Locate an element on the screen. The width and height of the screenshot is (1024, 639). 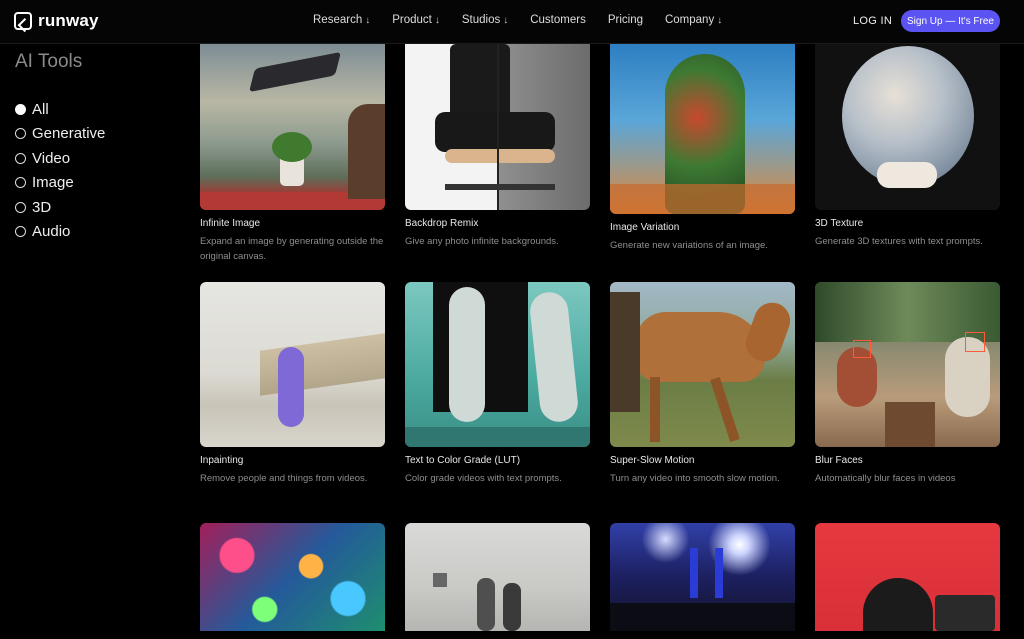
tool-description: Turn any video into smooth slow motion. is located at coordinates (695, 478).